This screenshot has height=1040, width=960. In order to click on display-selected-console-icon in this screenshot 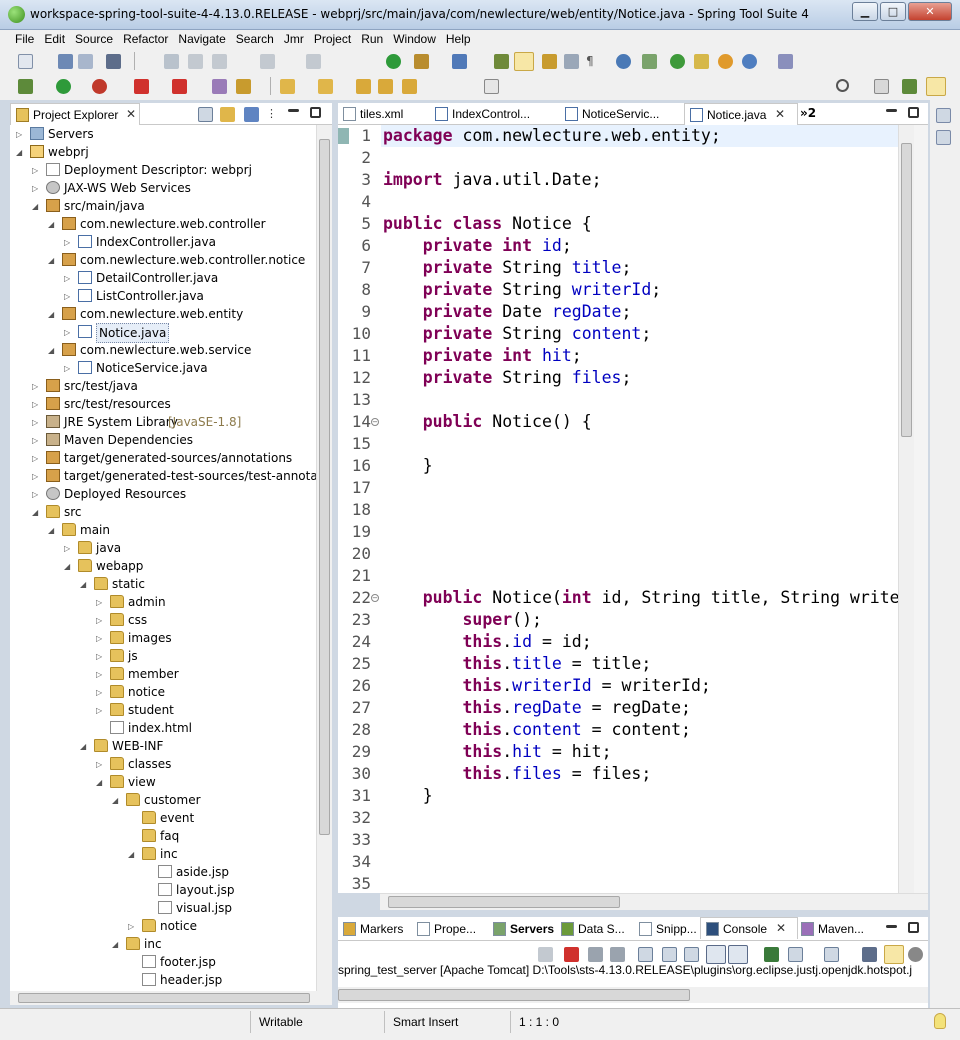, I will do `click(795, 954)`.